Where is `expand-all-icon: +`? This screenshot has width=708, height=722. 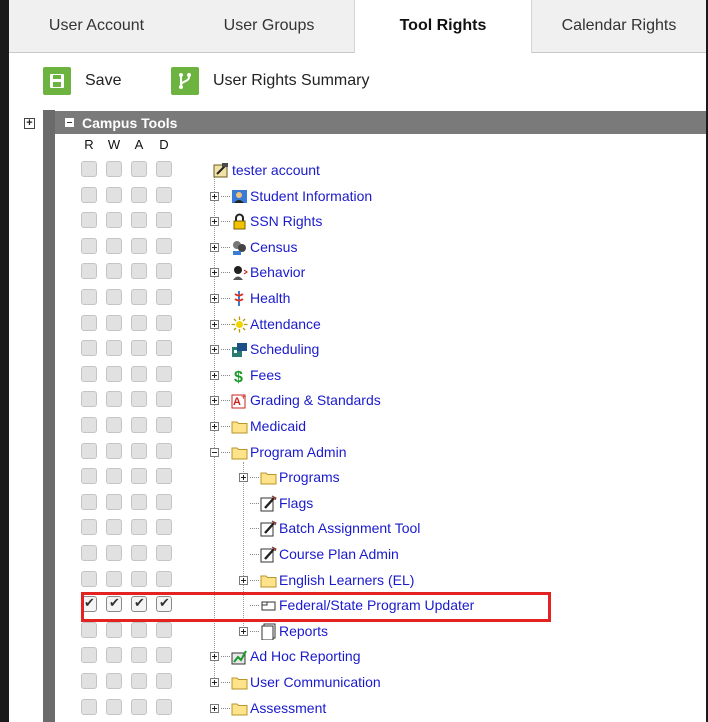
expand-all-icon: + is located at coordinates (29, 123).